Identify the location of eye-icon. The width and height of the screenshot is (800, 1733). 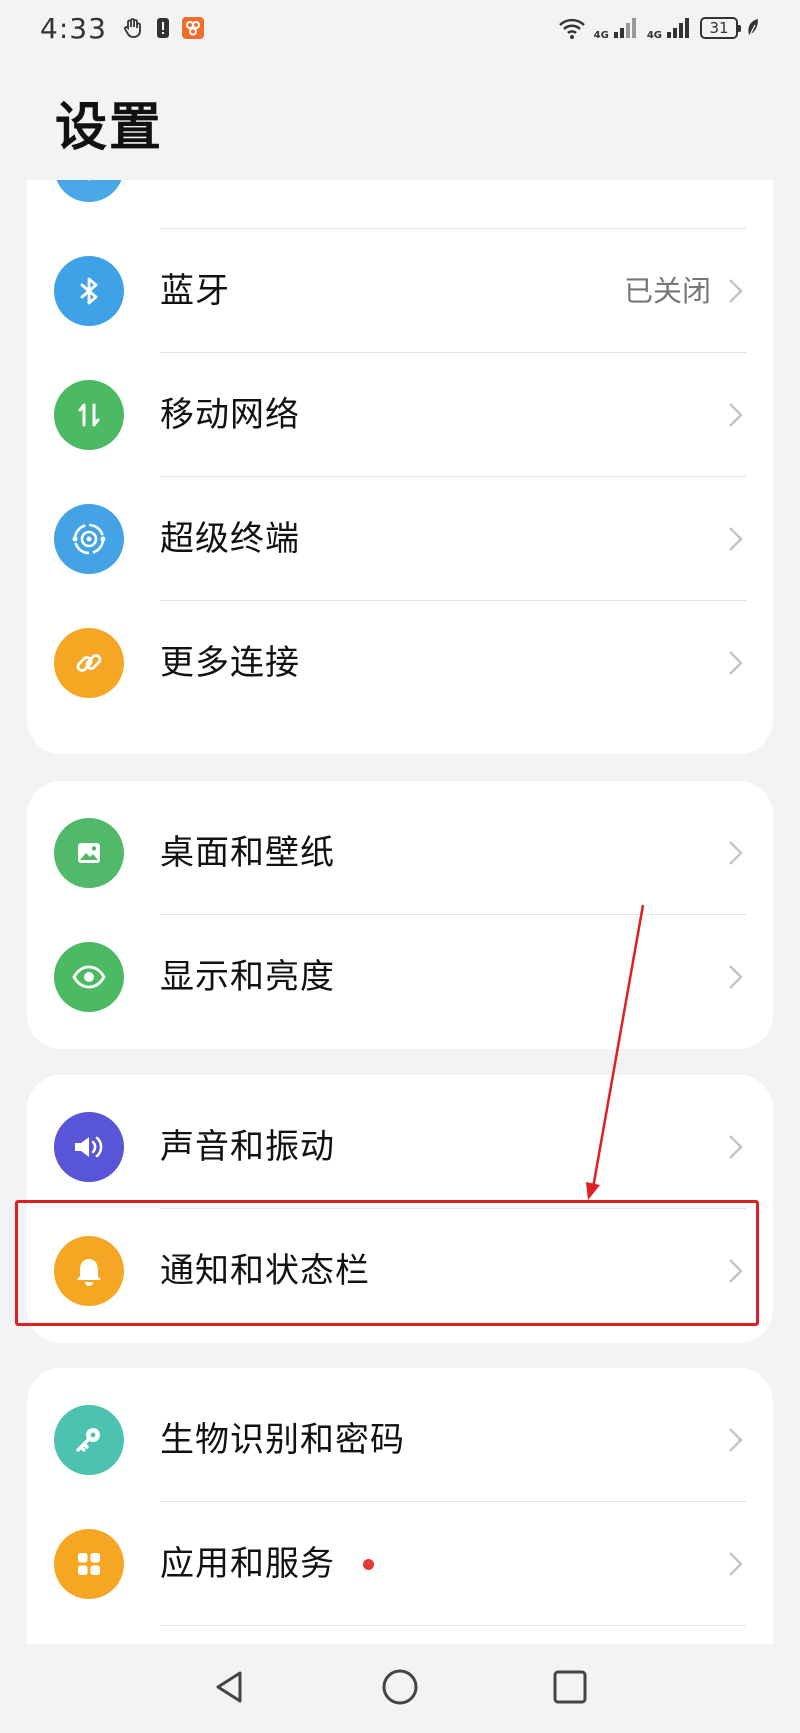
(89, 977).